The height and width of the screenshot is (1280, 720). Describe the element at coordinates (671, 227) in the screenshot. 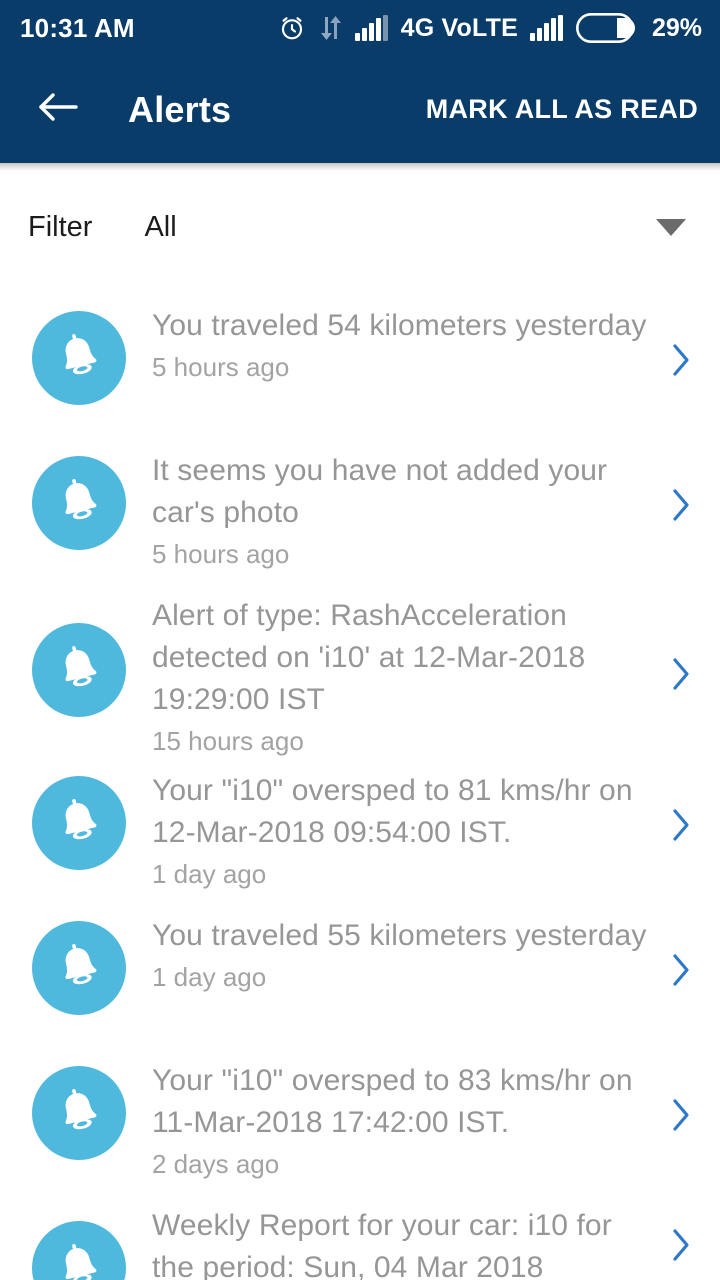

I see `chevron-down-icon` at that location.